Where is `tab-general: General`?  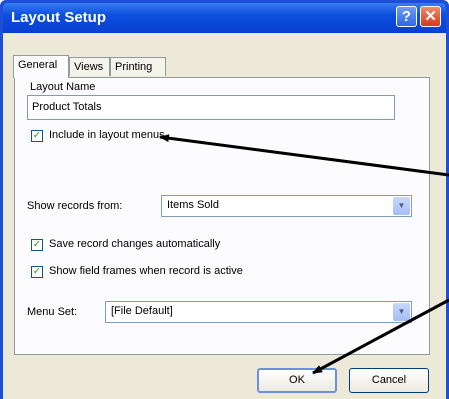 tab-general: General is located at coordinates (41, 66).